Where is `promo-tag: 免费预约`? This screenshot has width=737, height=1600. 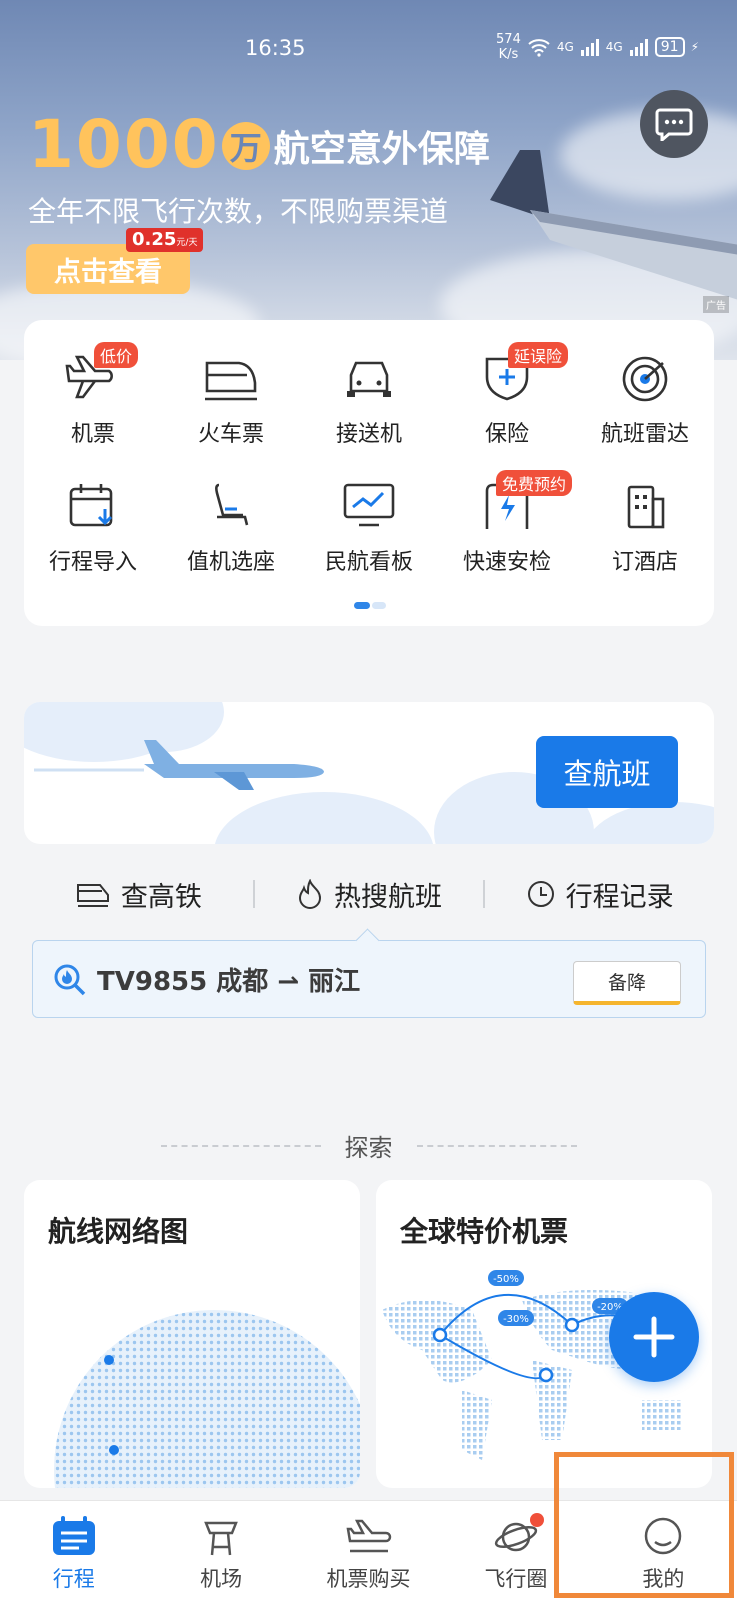 promo-tag: 免费预约 is located at coordinates (534, 483).